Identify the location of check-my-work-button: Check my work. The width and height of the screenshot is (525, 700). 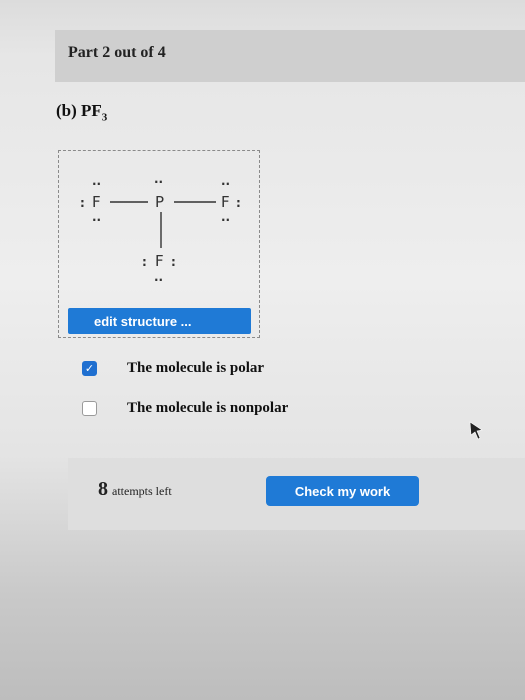
(342, 491).